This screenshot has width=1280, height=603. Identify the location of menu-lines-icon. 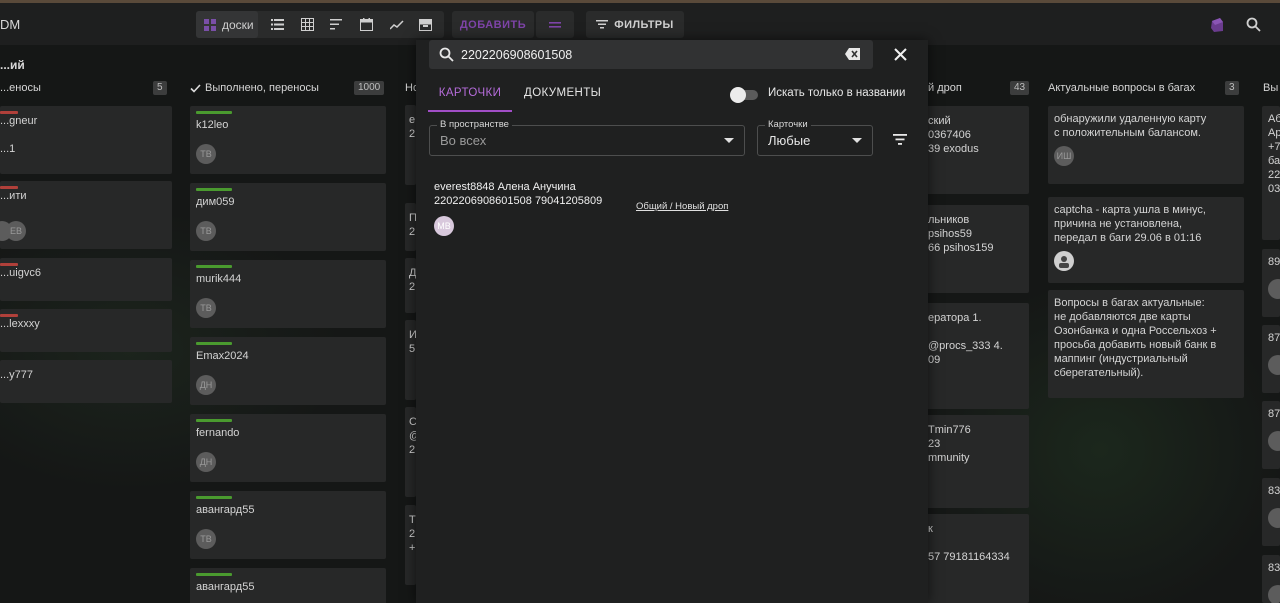
(555, 24).